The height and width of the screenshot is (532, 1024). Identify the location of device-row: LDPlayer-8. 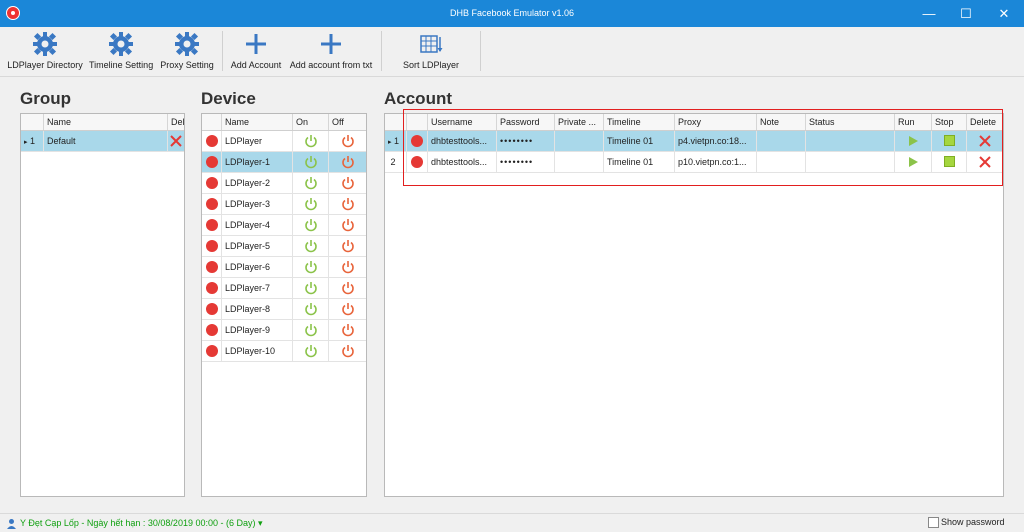
(284, 309).